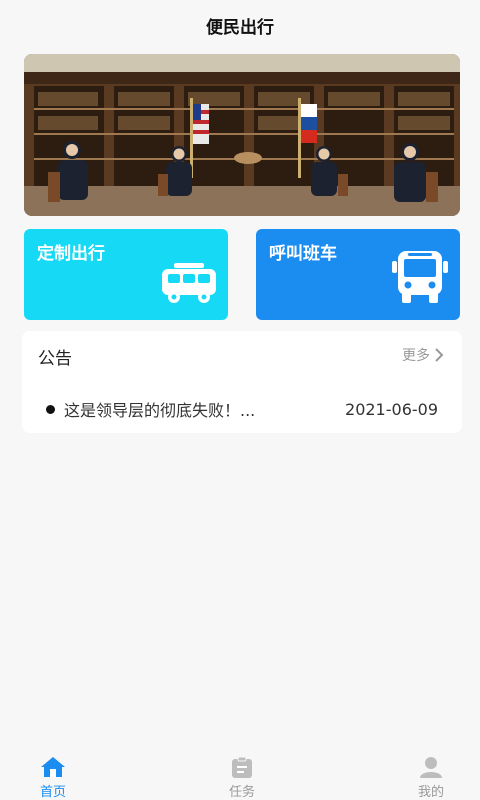  Describe the element at coordinates (430, 792) in the screenshot. I see `tab-profile-label: 我的` at that location.